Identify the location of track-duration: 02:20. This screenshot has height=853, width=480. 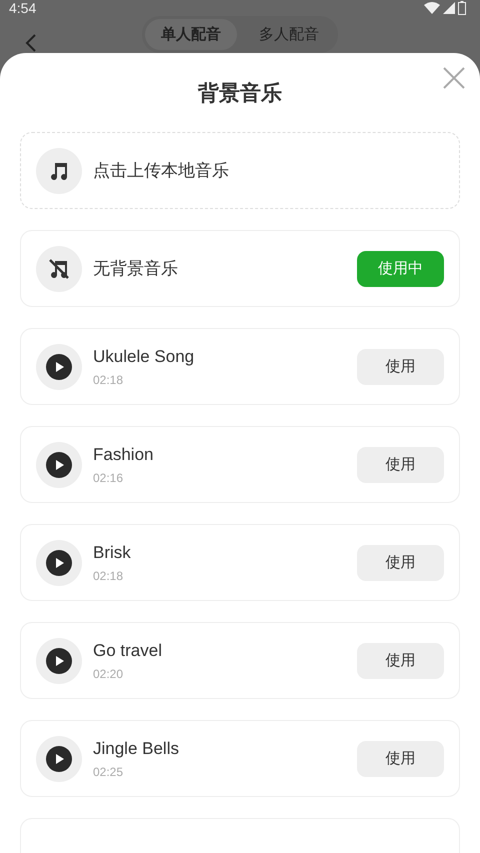
(108, 673).